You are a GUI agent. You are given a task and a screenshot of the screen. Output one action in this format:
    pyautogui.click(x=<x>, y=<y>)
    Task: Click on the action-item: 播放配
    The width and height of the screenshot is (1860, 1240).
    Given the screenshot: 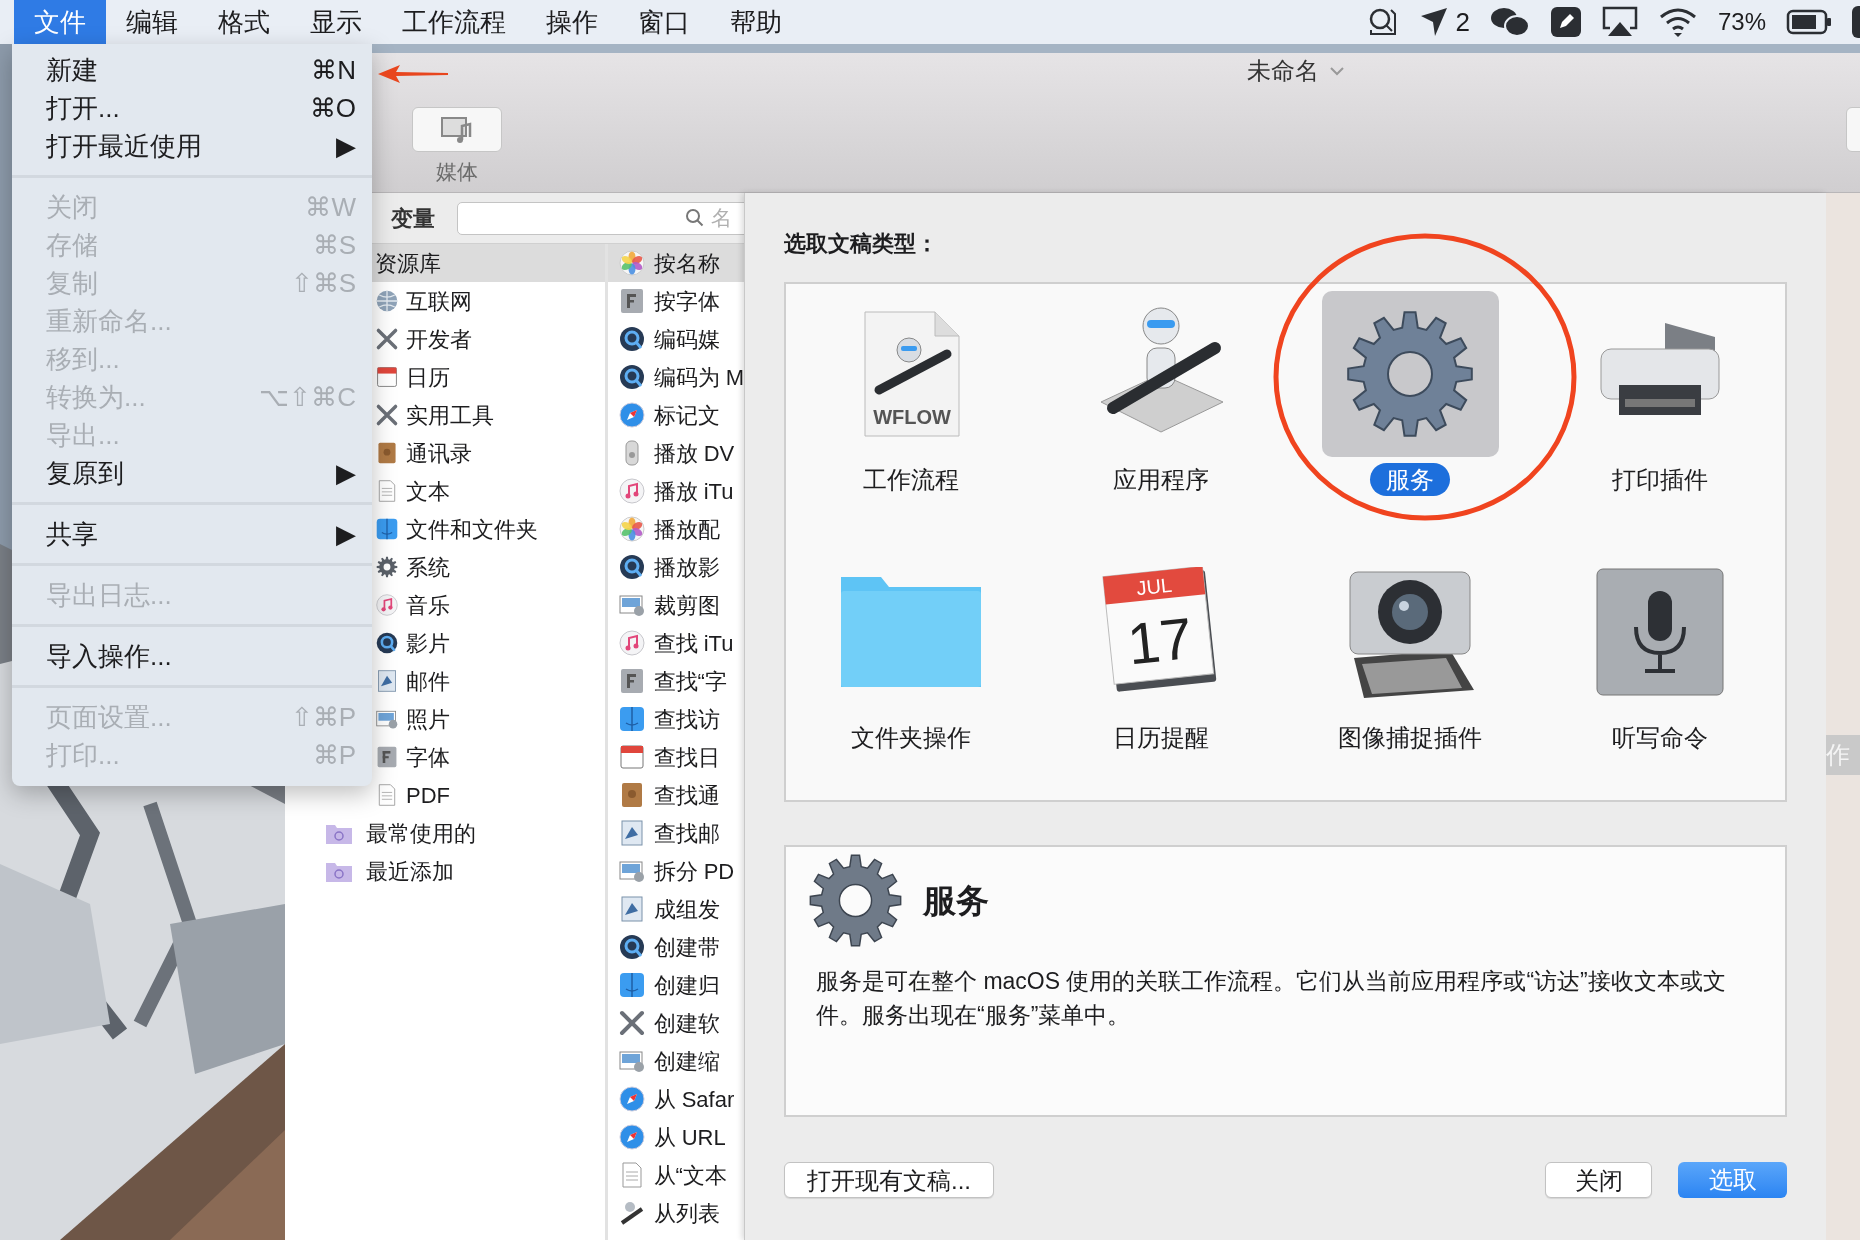 What is the action you would take?
    pyautogui.click(x=675, y=529)
    